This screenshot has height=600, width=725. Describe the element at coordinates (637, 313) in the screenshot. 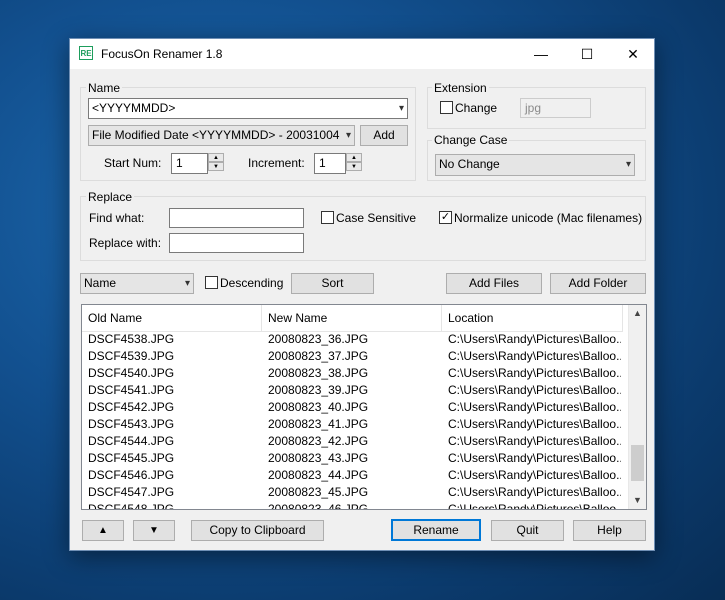

I see `scroll-up-icon: ▲` at that location.